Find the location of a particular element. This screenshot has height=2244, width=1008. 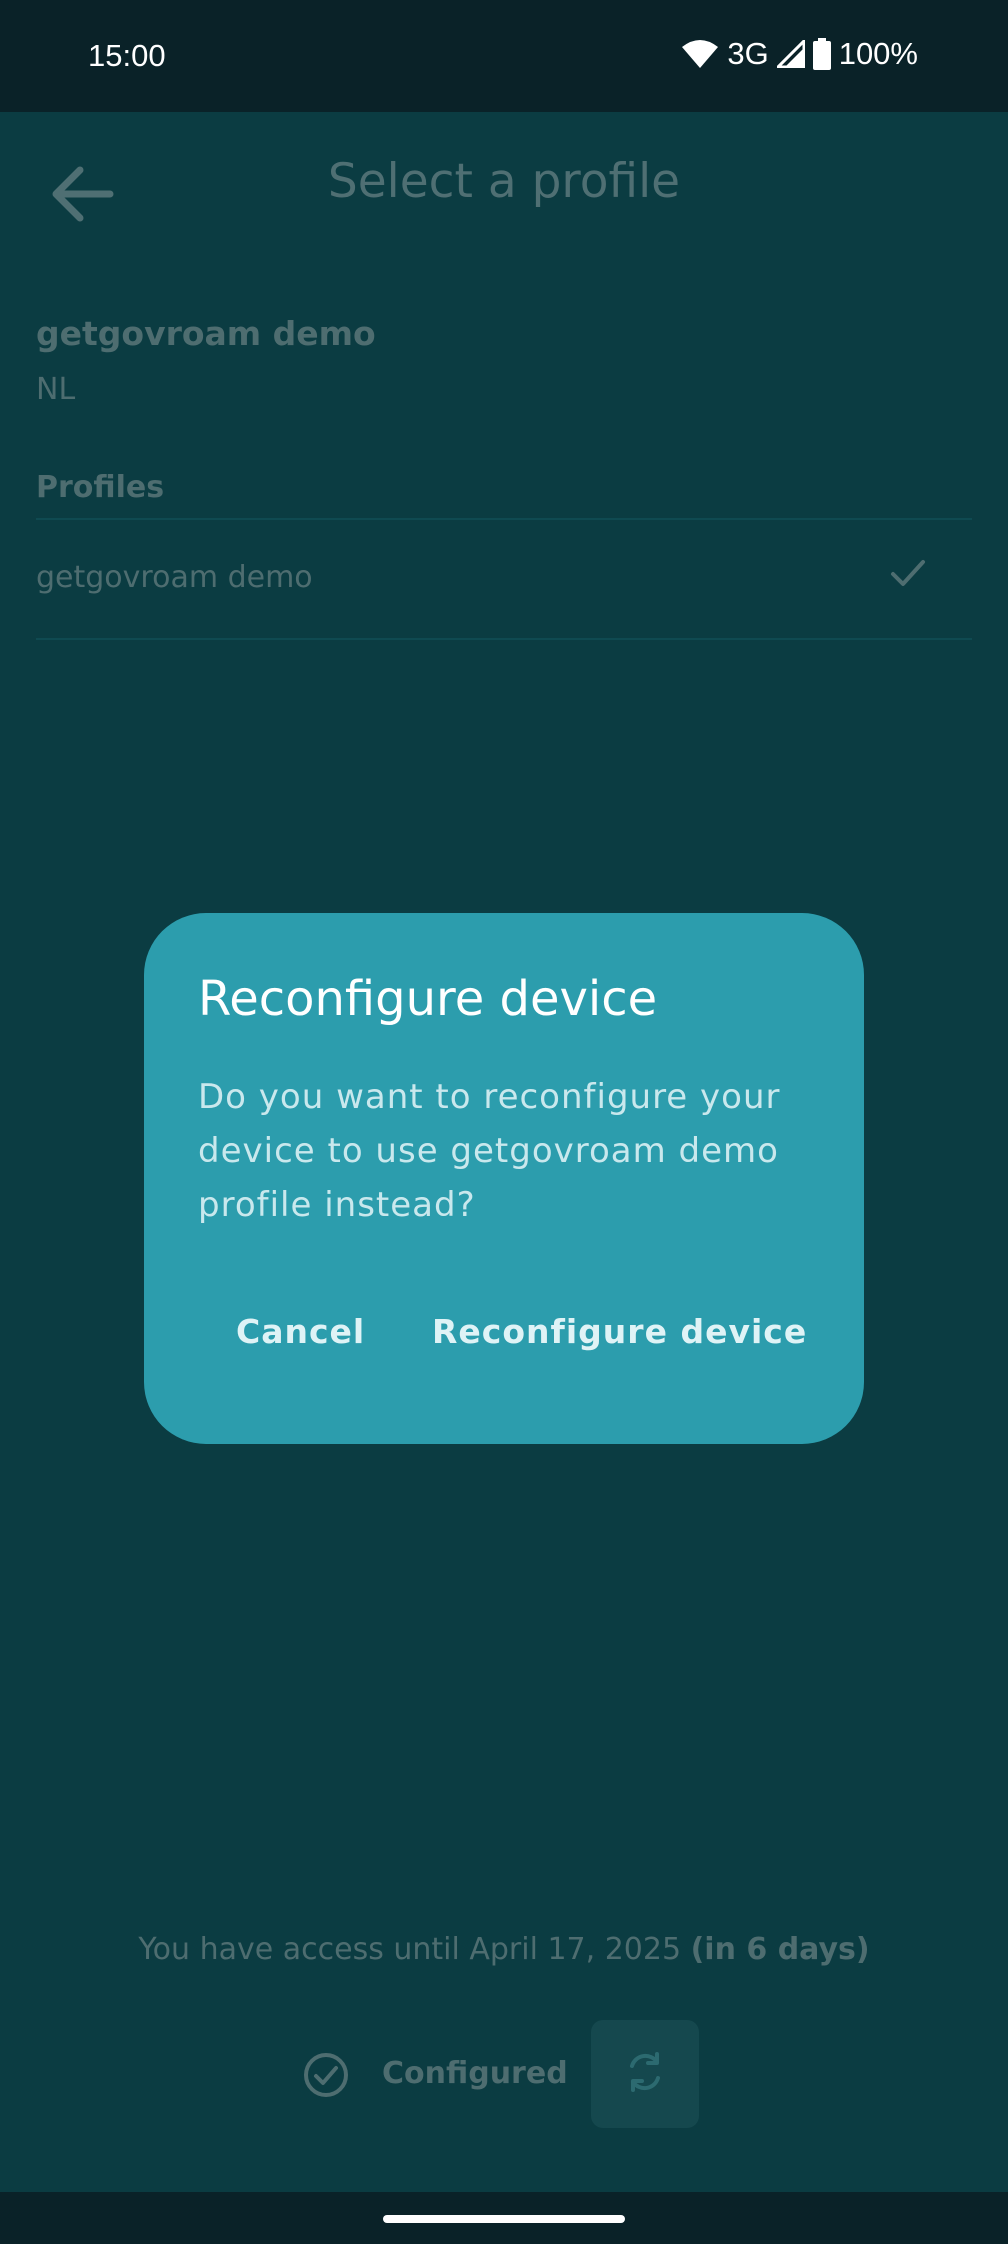

refresh-icon is located at coordinates (645, 2074).